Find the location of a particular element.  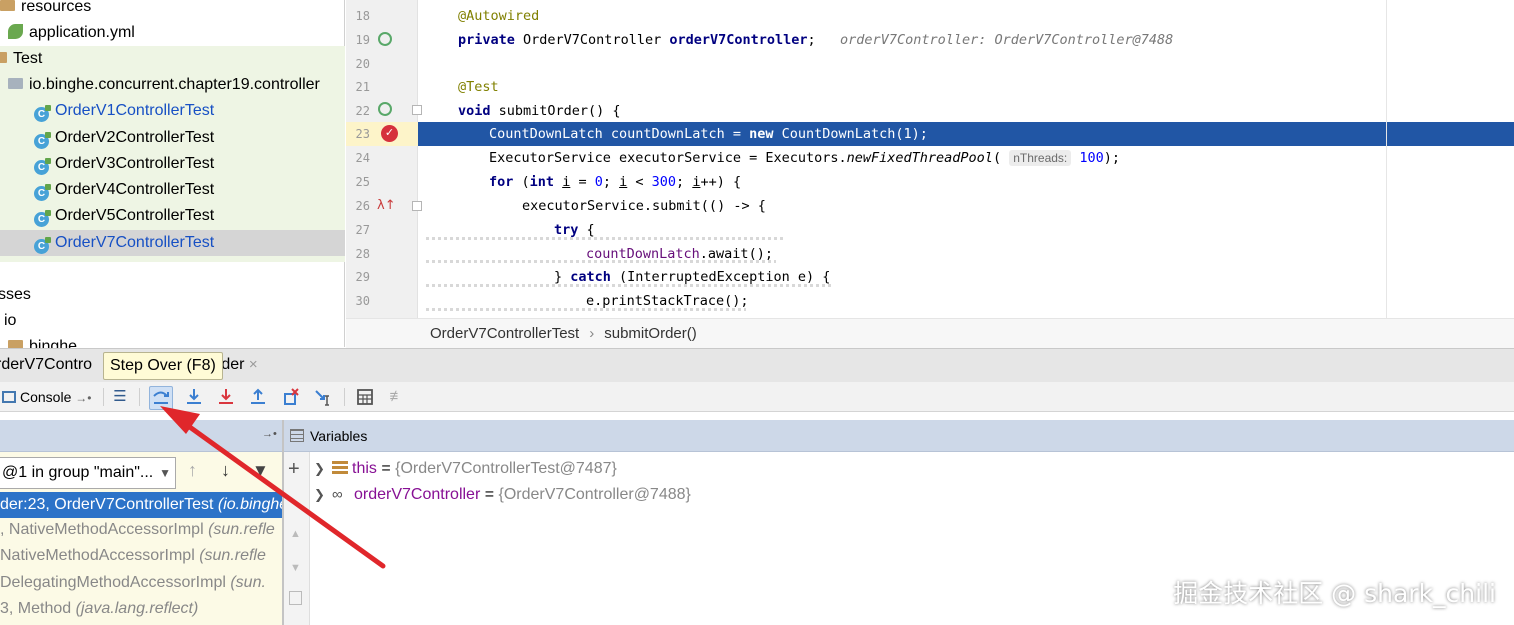

parameter-hint: nThreads: is located at coordinates (1040, 158).